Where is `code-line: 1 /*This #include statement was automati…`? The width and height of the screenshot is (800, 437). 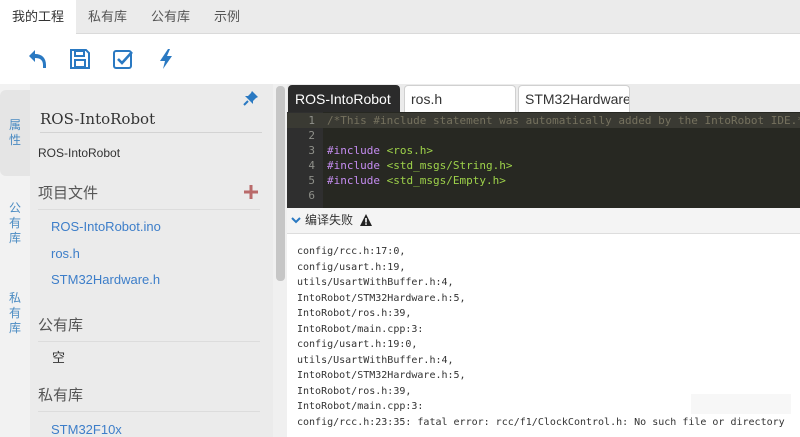
code-line: 1 /*This #include statement was automati… is located at coordinates (543, 120).